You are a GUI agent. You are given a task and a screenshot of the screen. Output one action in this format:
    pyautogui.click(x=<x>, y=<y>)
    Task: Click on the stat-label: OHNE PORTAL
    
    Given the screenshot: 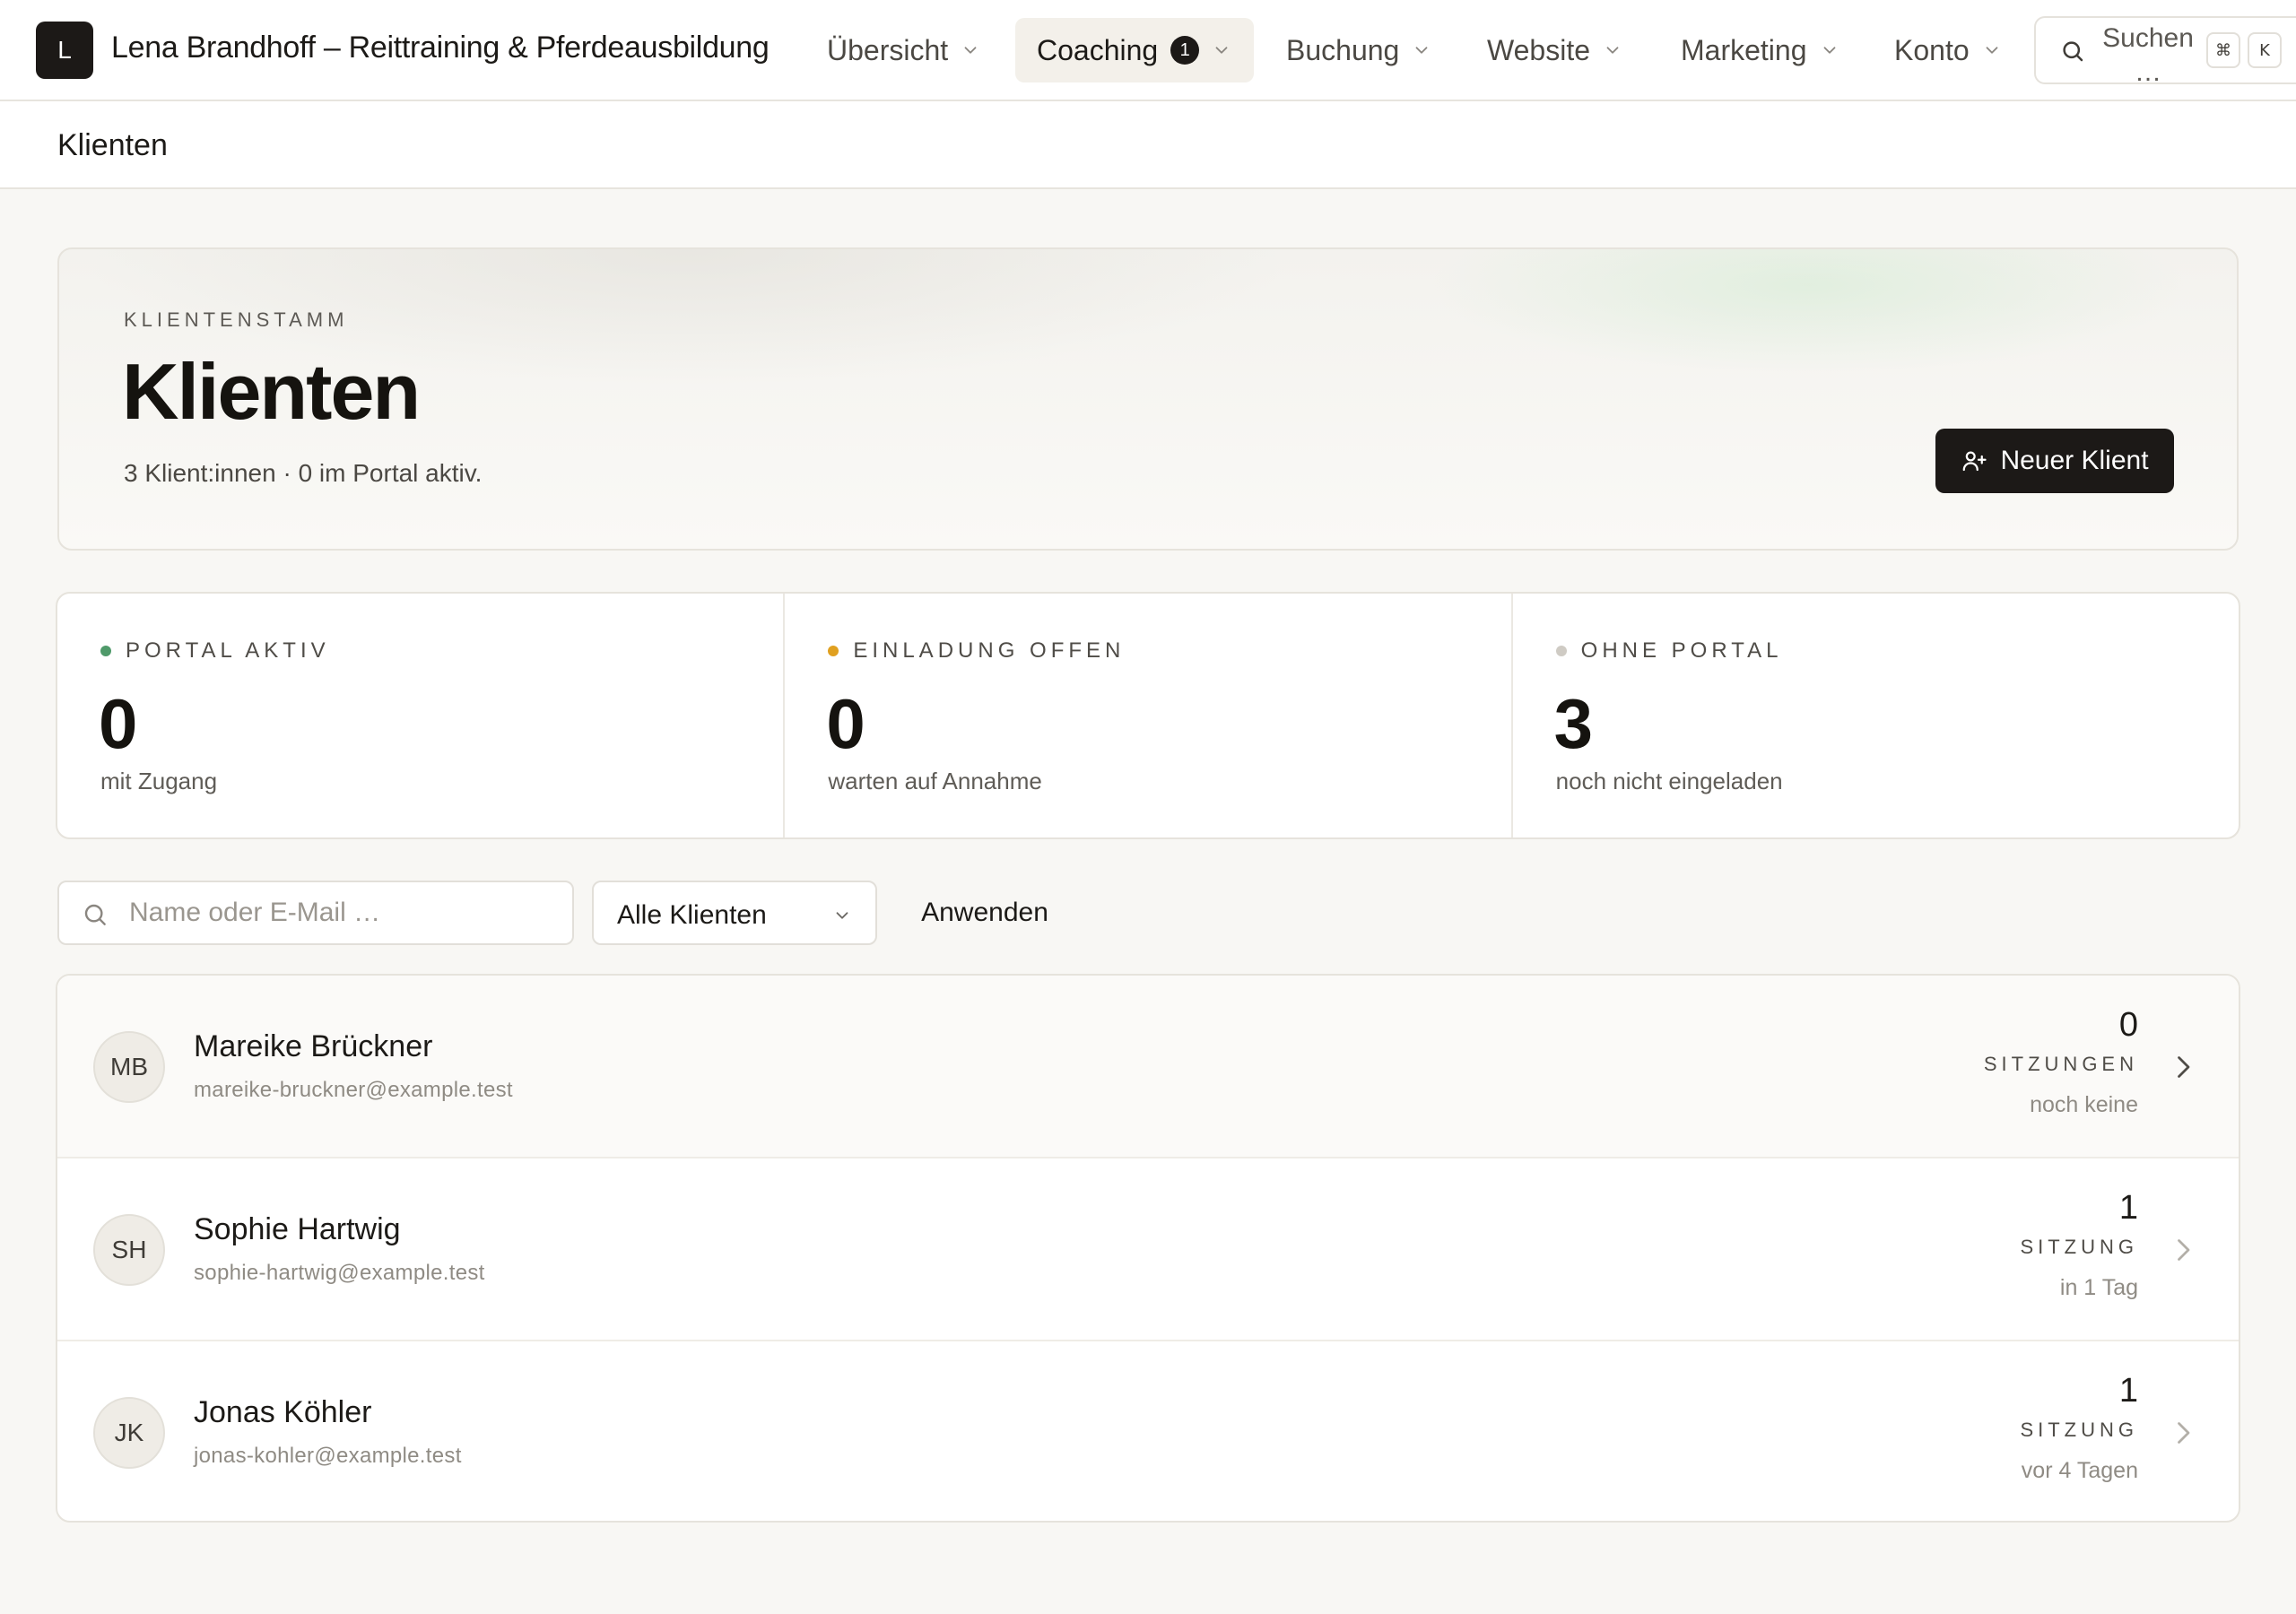 What is the action you would take?
    pyautogui.click(x=1681, y=650)
    